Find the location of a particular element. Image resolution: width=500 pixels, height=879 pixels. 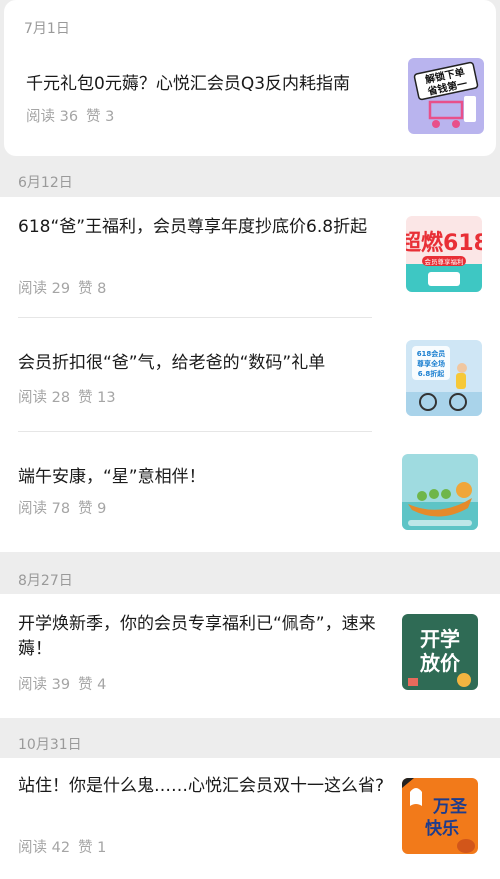

back-to-school-thumbnail: 开学 放价 is located at coordinates (440, 652).